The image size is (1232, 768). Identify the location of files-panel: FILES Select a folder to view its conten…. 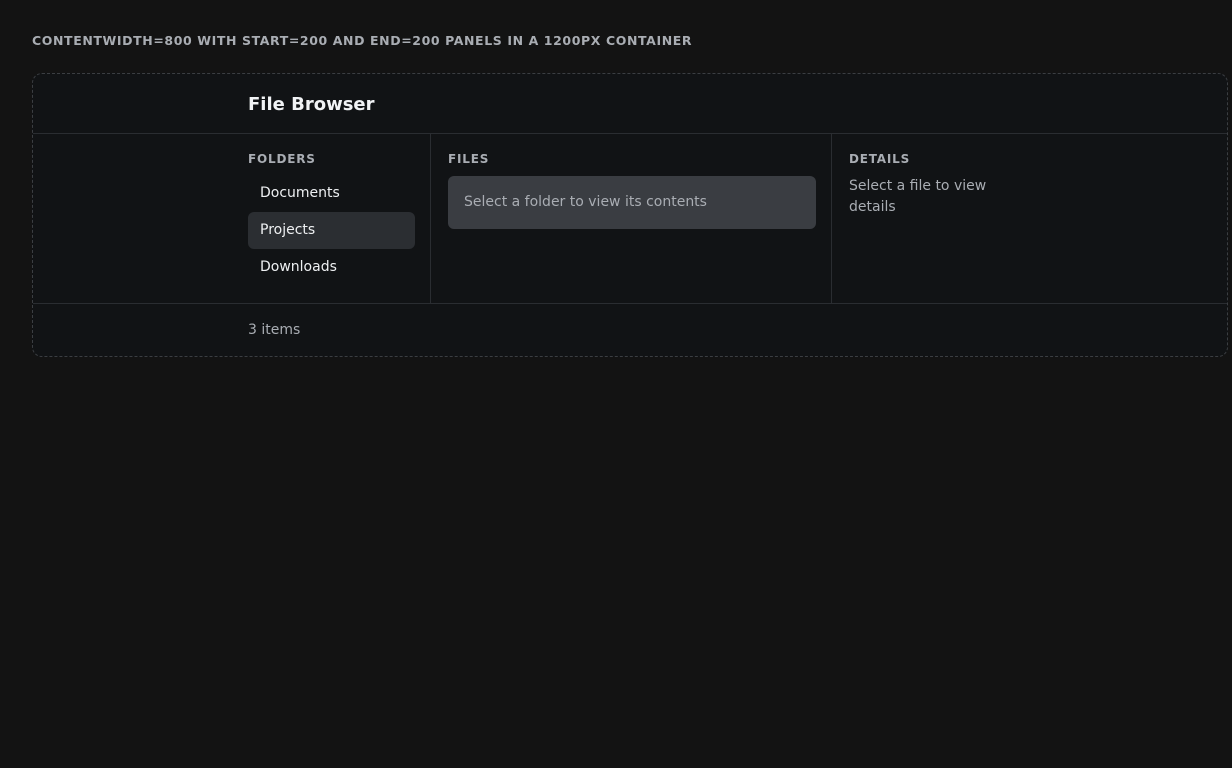
(631, 218).